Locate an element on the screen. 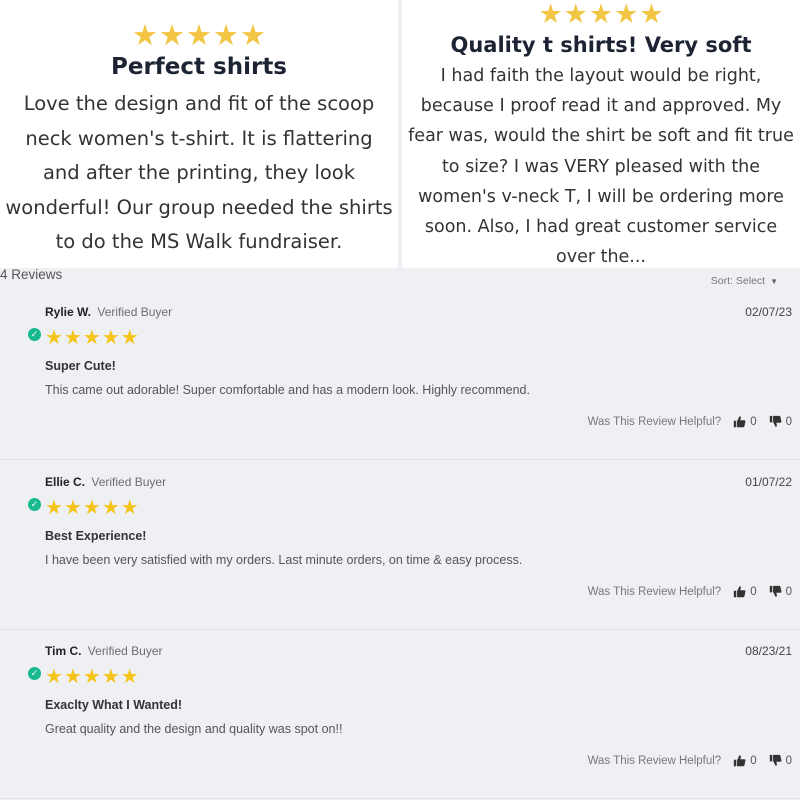  review-author: Rylie W. is located at coordinates (68, 312).